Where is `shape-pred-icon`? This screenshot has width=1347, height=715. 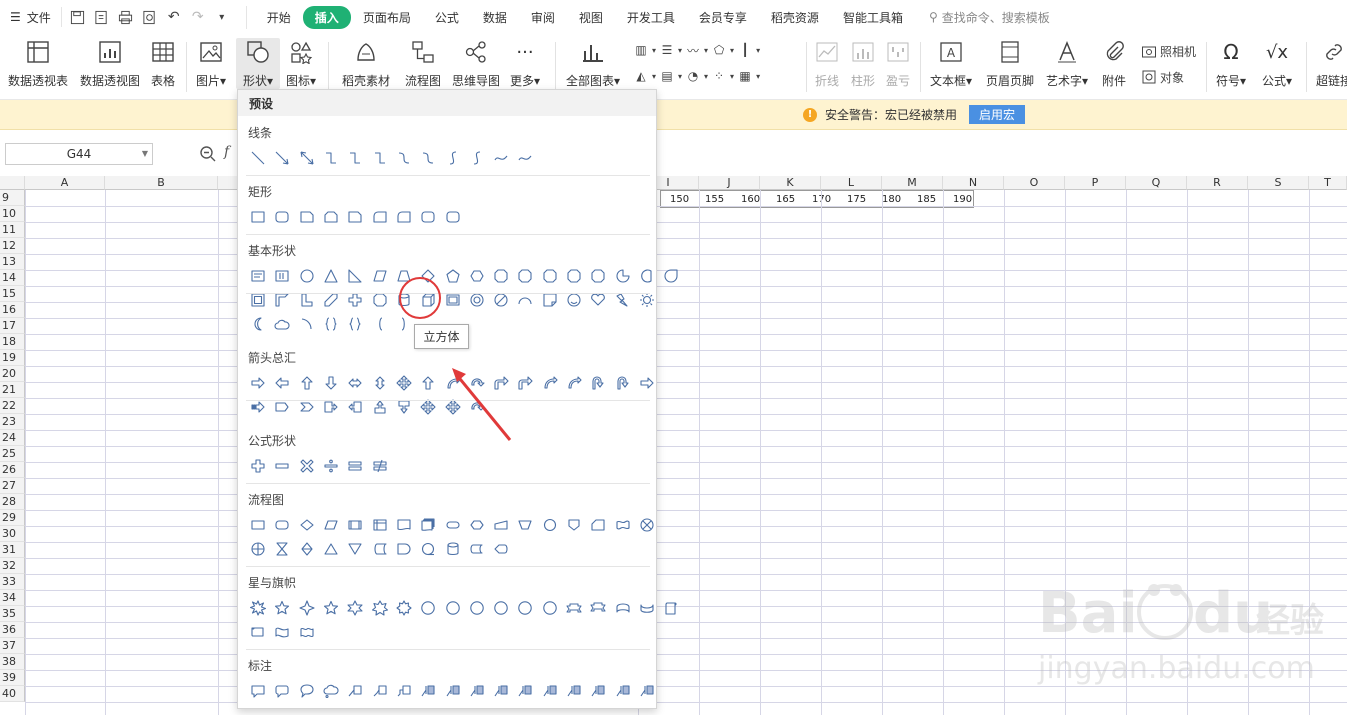
shape-pred-icon is located at coordinates (355, 525).